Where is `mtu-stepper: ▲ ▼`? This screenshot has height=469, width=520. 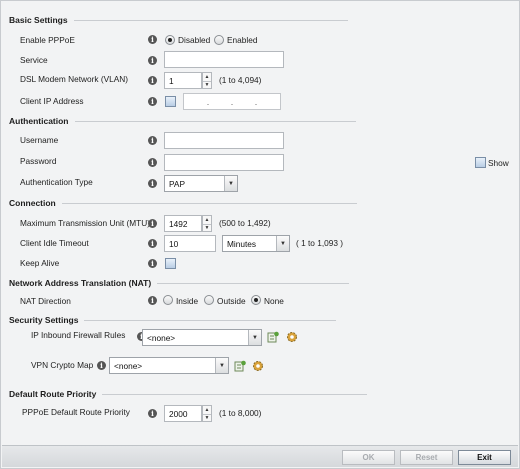
mtu-stepper: ▲ ▼ is located at coordinates (207, 223).